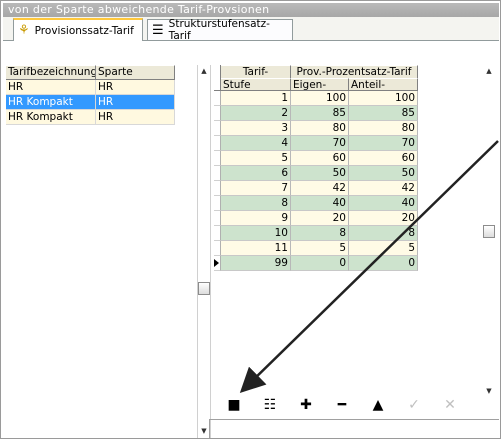 The height and width of the screenshot is (439, 501). Describe the element at coordinates (256, 263) in the screenshot. I see `cell-stufe: 99` at that location.